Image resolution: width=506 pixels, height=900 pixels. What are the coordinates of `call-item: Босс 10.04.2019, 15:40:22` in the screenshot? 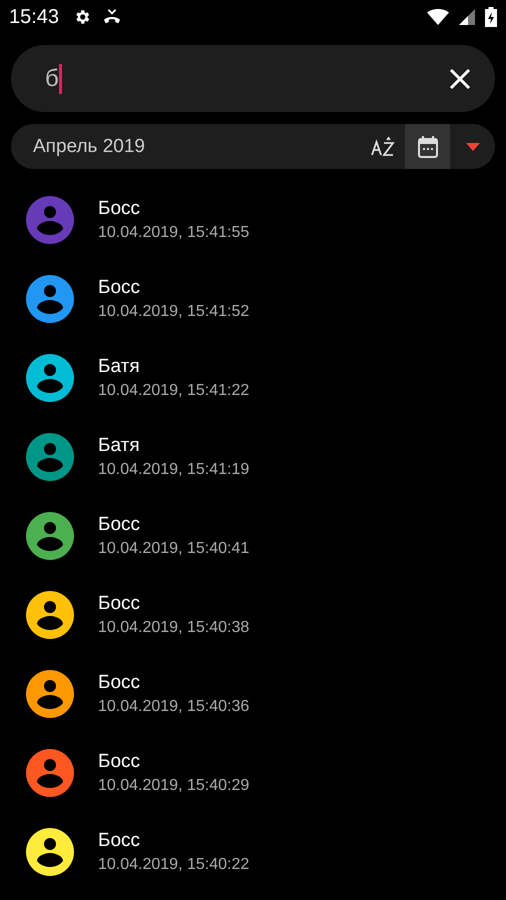 It's located at (253, 851).